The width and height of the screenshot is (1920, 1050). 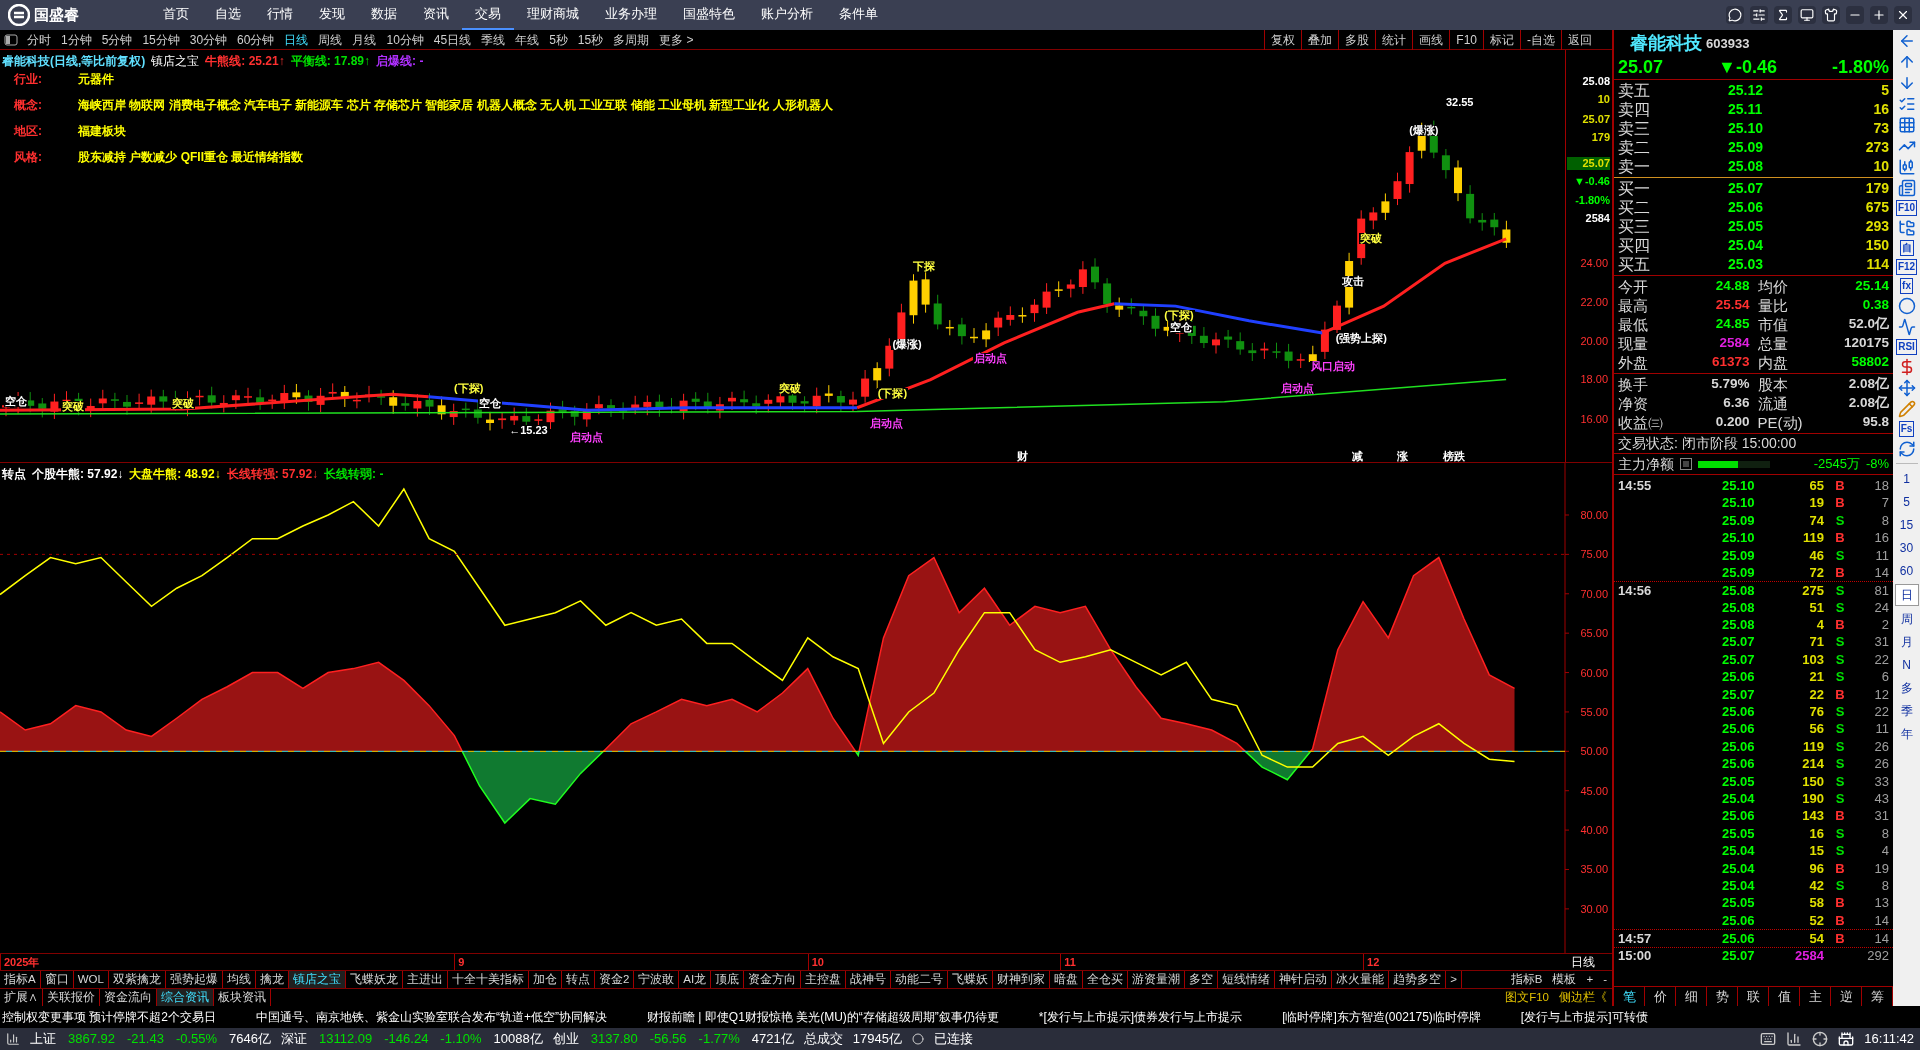 I want to click on chart-tool-button: F10, so click(x=1466, y=39).